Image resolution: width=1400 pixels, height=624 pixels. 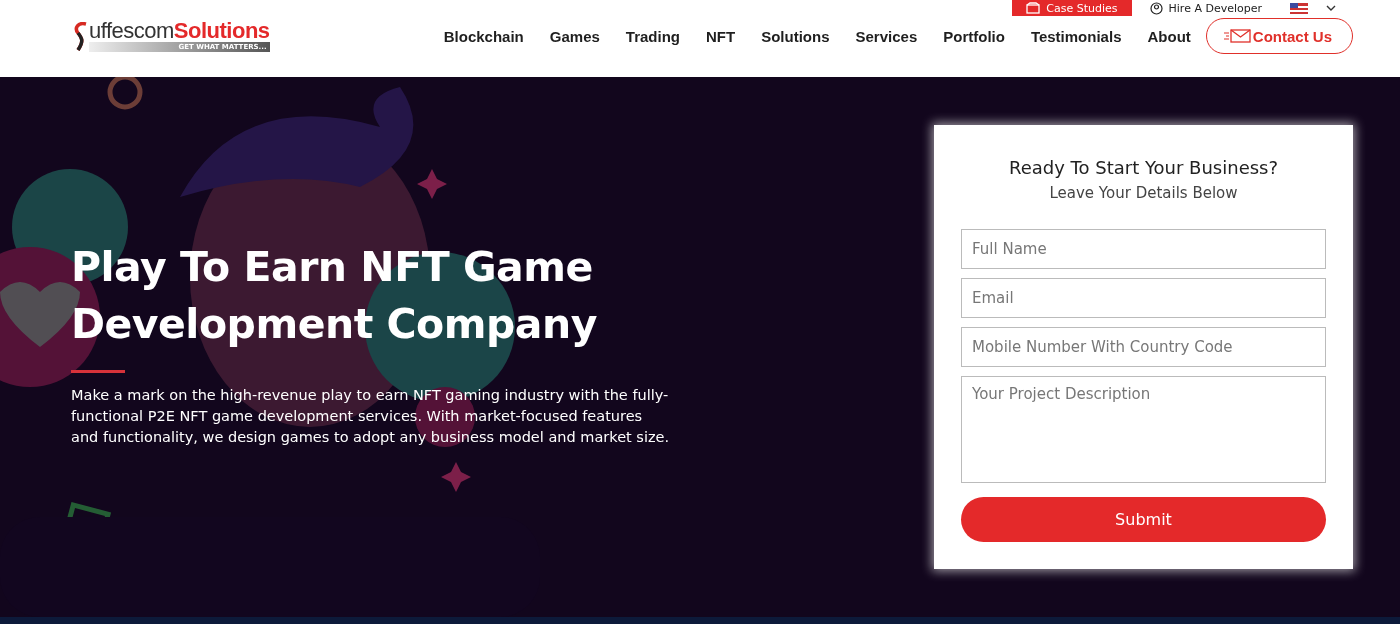 What do you see at coordinates (1205, 8) in the screenshot?
I see `top-bar-link: Hire A Developer` at bounding box center [1205, 8].